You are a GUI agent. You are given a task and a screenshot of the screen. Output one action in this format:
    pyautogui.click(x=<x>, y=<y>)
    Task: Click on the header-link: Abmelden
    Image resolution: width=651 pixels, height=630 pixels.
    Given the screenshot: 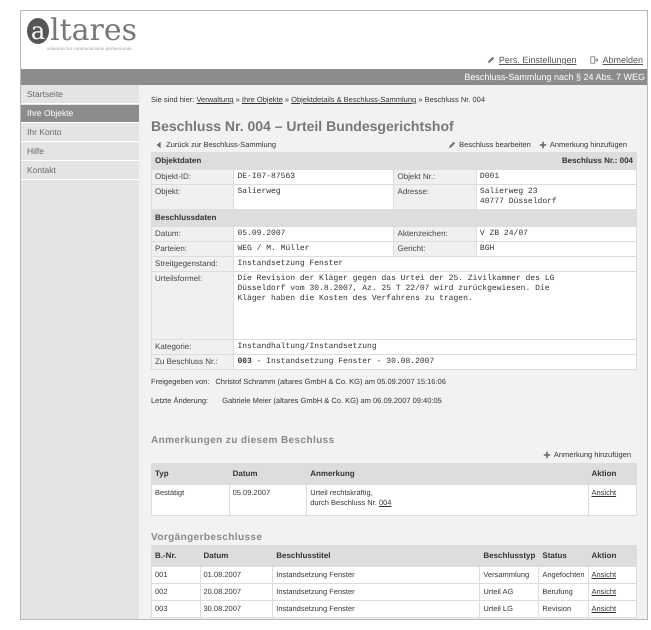 What is the action you would take?
    pyautogui.click(x=616, y=60)
    